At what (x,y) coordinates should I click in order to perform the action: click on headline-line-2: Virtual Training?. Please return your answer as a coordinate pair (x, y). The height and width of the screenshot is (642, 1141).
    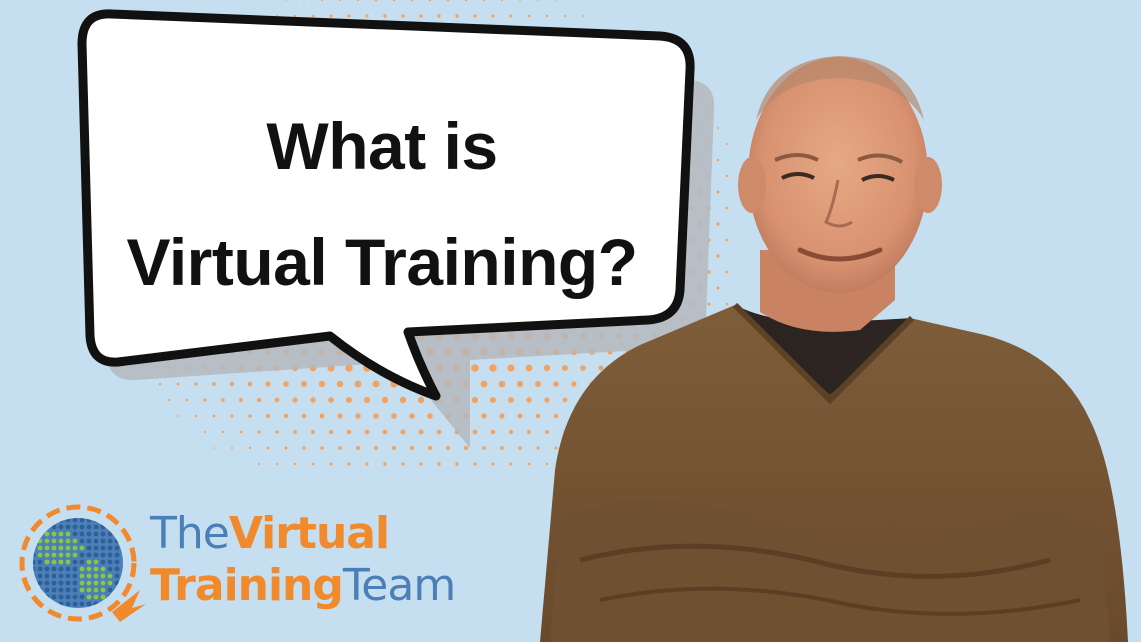
    Looking at the image, I should click on (382, 262).